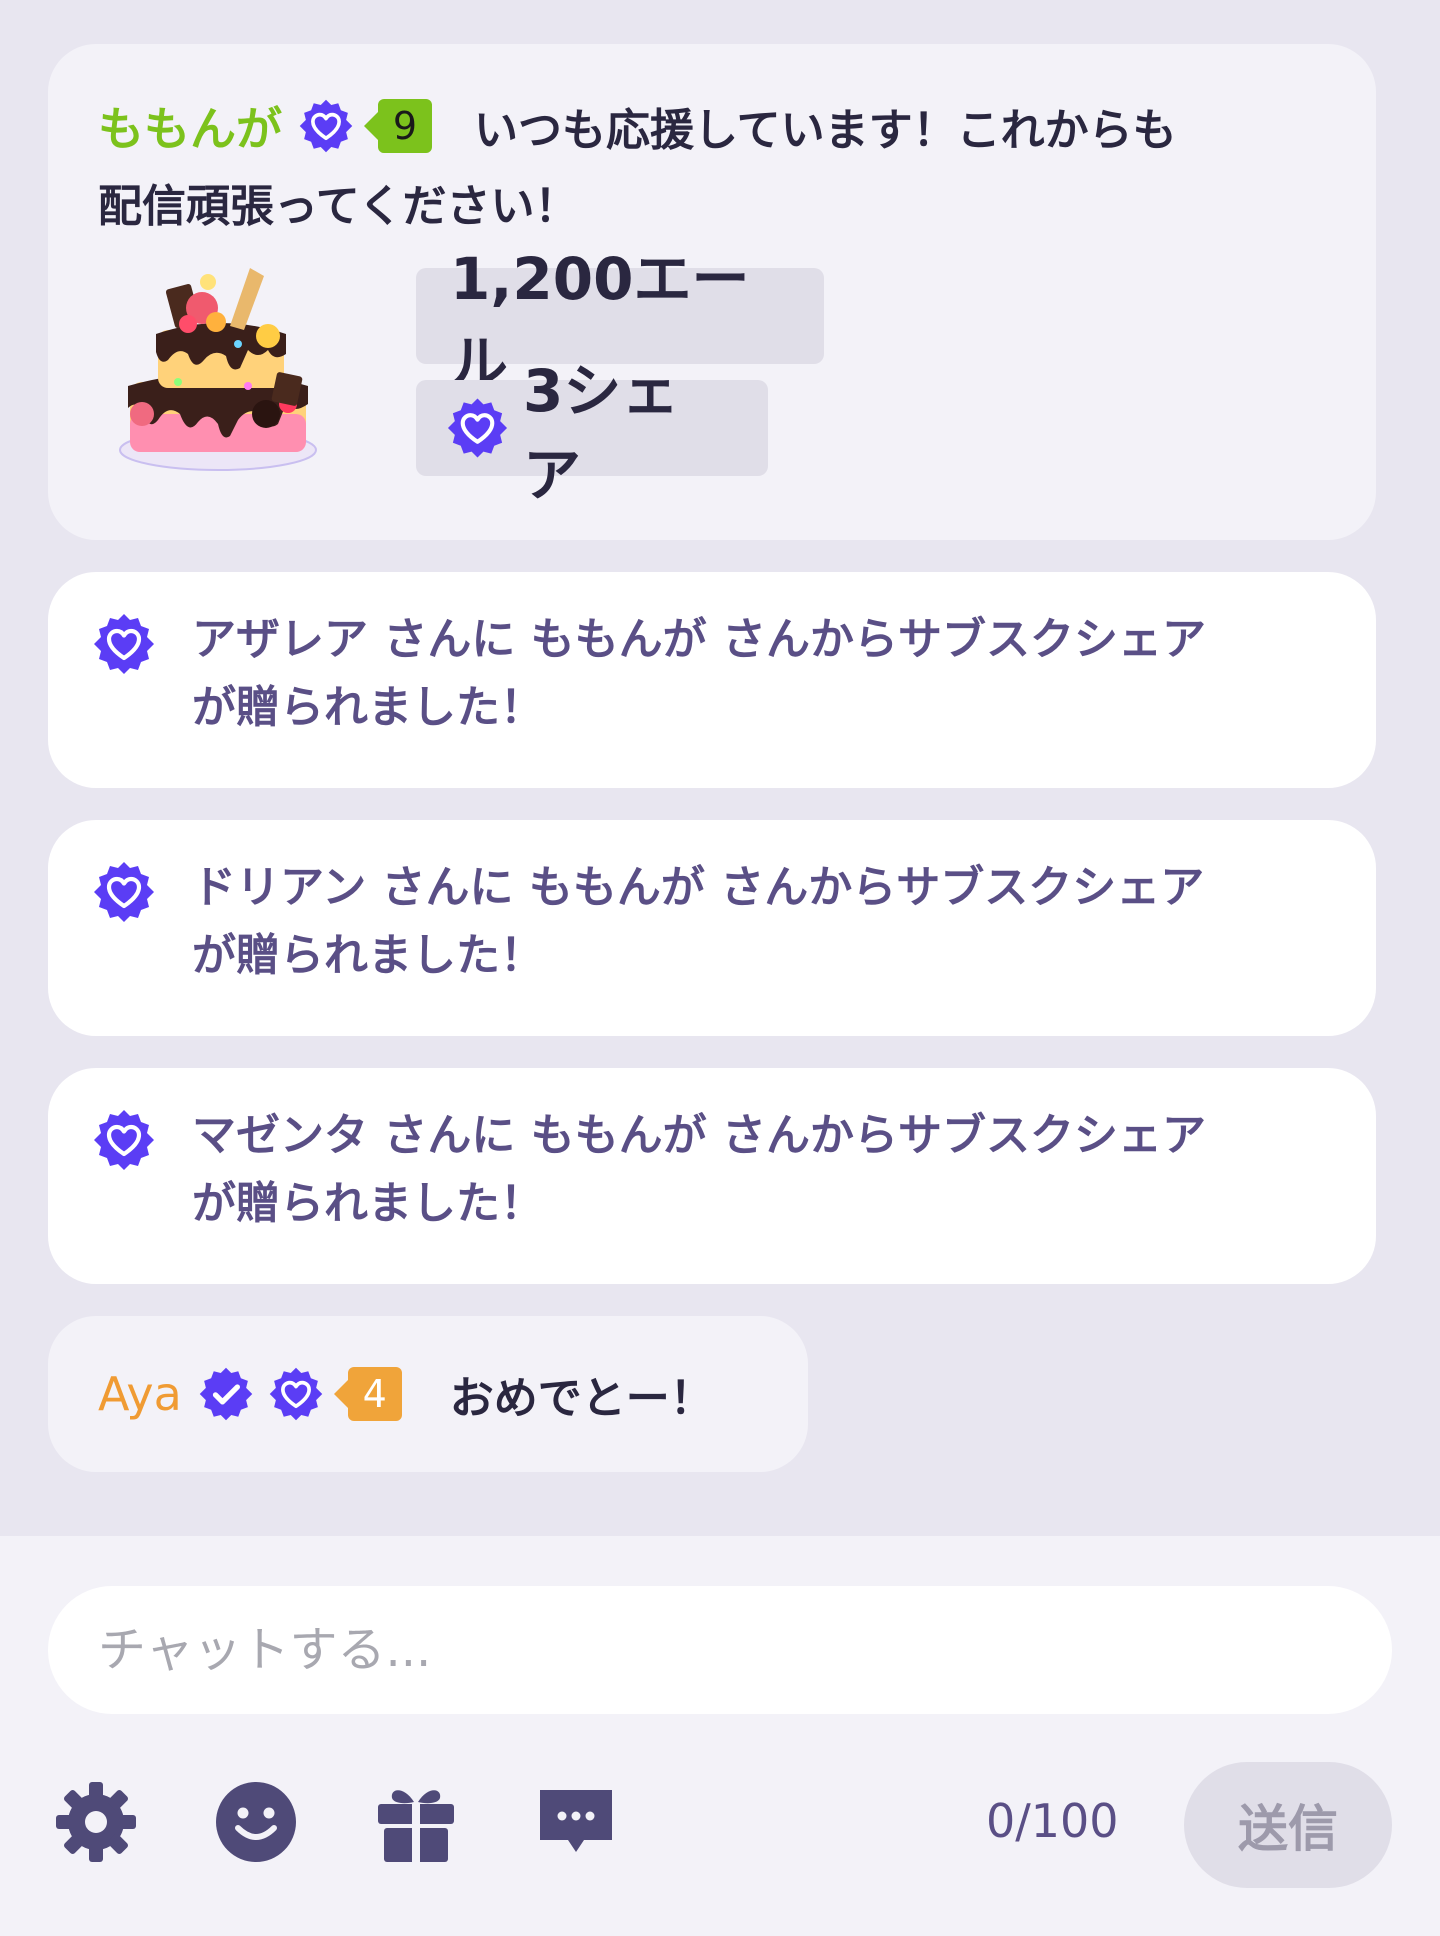  I want to click on chat-message-row: Aya 4 おめでとー！, so click(406, 1394).